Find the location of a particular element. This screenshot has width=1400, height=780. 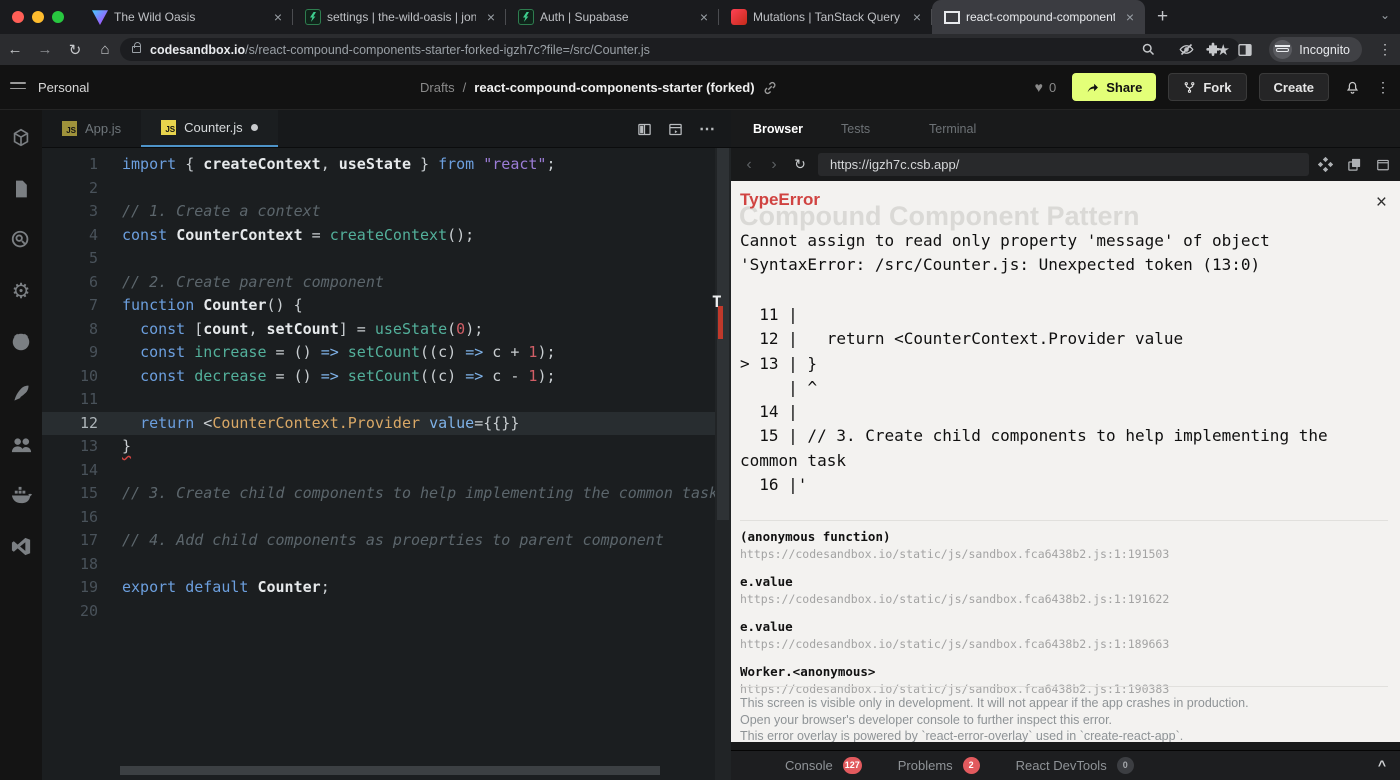

tab-title: The Wild Oasis is located at coordinates (155, 17).